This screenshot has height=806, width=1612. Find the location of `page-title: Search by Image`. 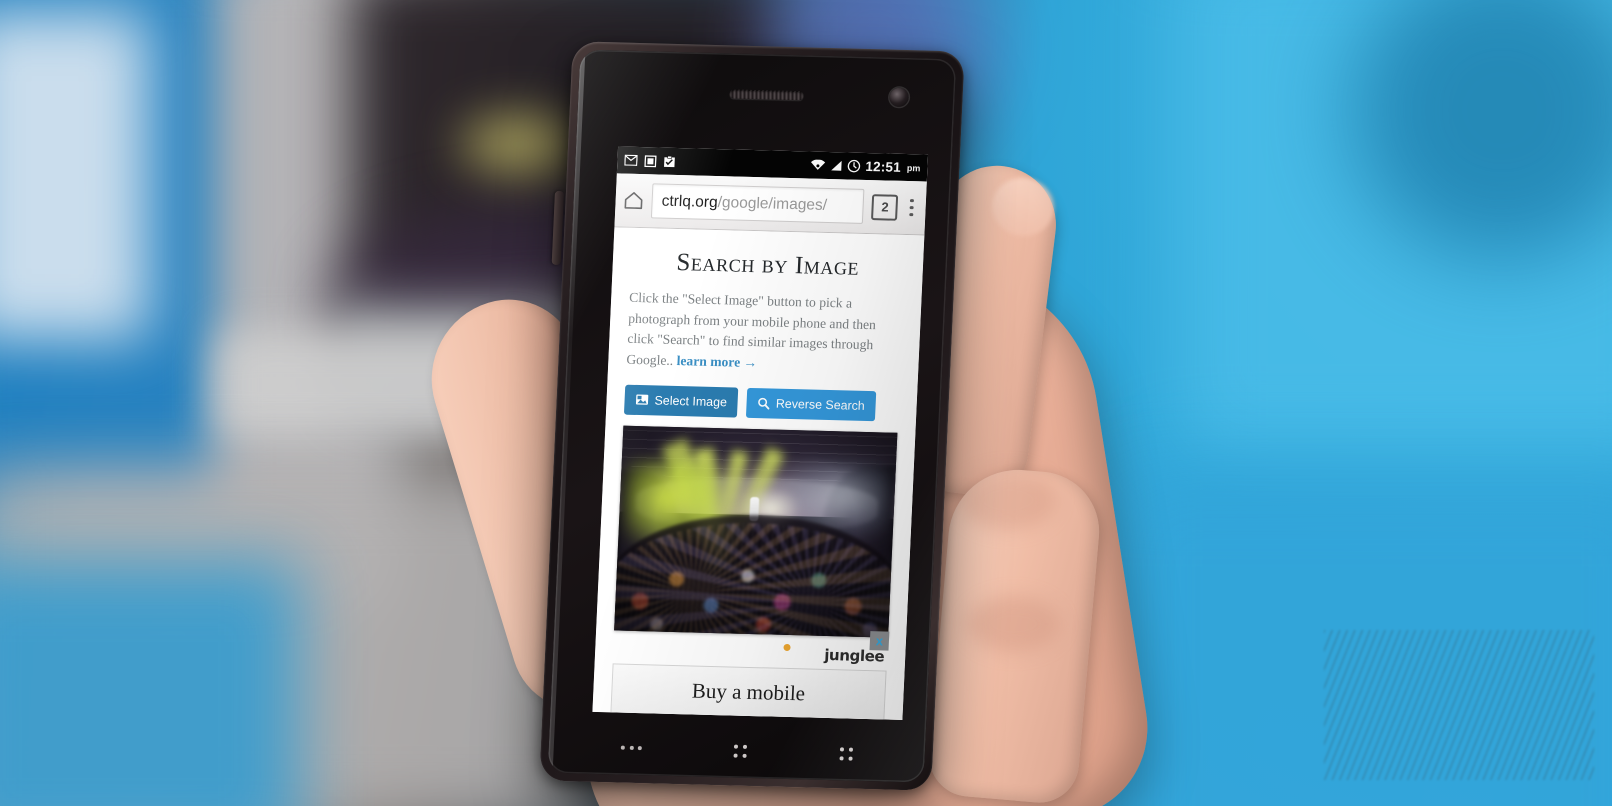

page-title: Search by Image is located at coordinates (767, 265).